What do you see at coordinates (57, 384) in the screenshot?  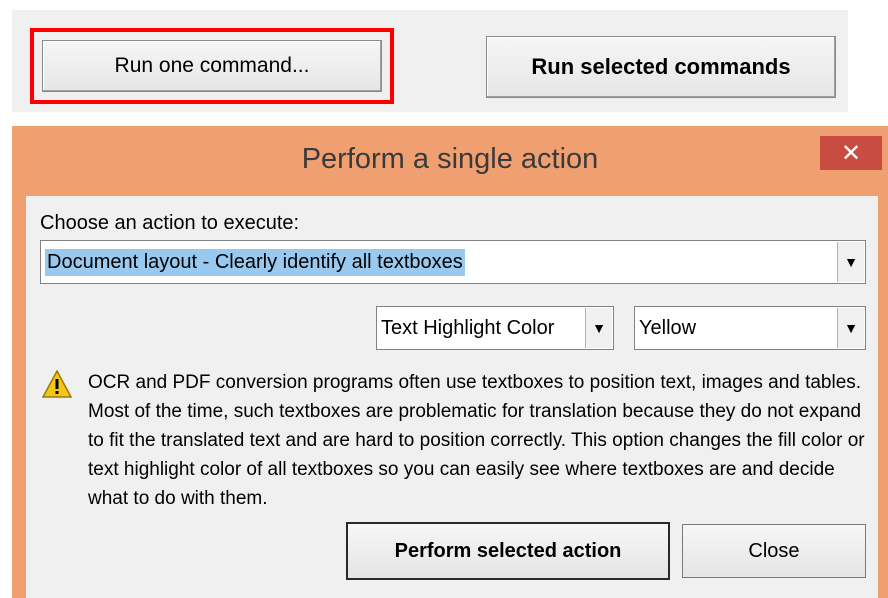 I see `warning-icon` at bounding box center [57, 384].